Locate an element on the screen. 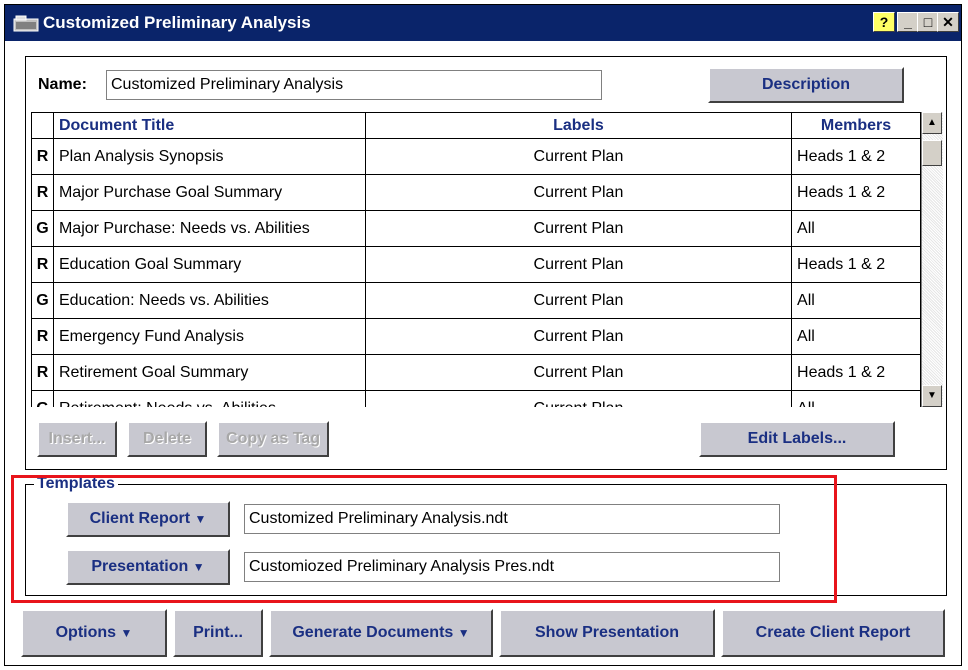  document-title-cell: Emergency Fund Analysis is located at coordinates (209, 336).